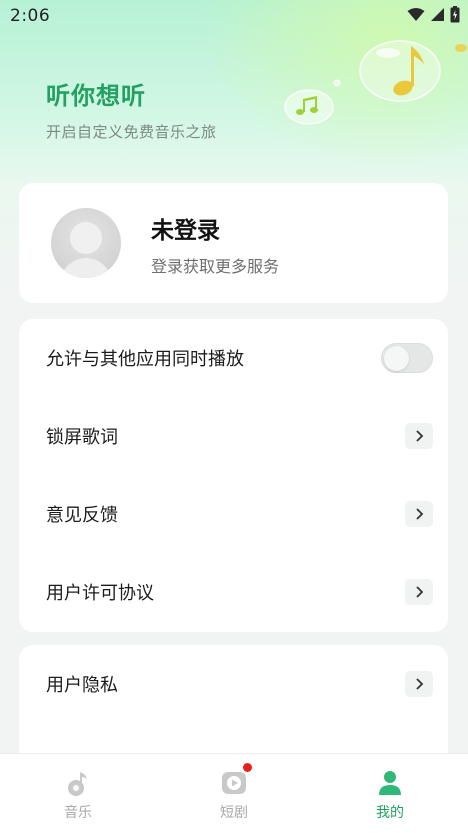 The height and width of the screenshot is (833, 468). Describe the element at coordinates (437, 16) in the screenshot. I see `cellular-signal-icon` at that location.